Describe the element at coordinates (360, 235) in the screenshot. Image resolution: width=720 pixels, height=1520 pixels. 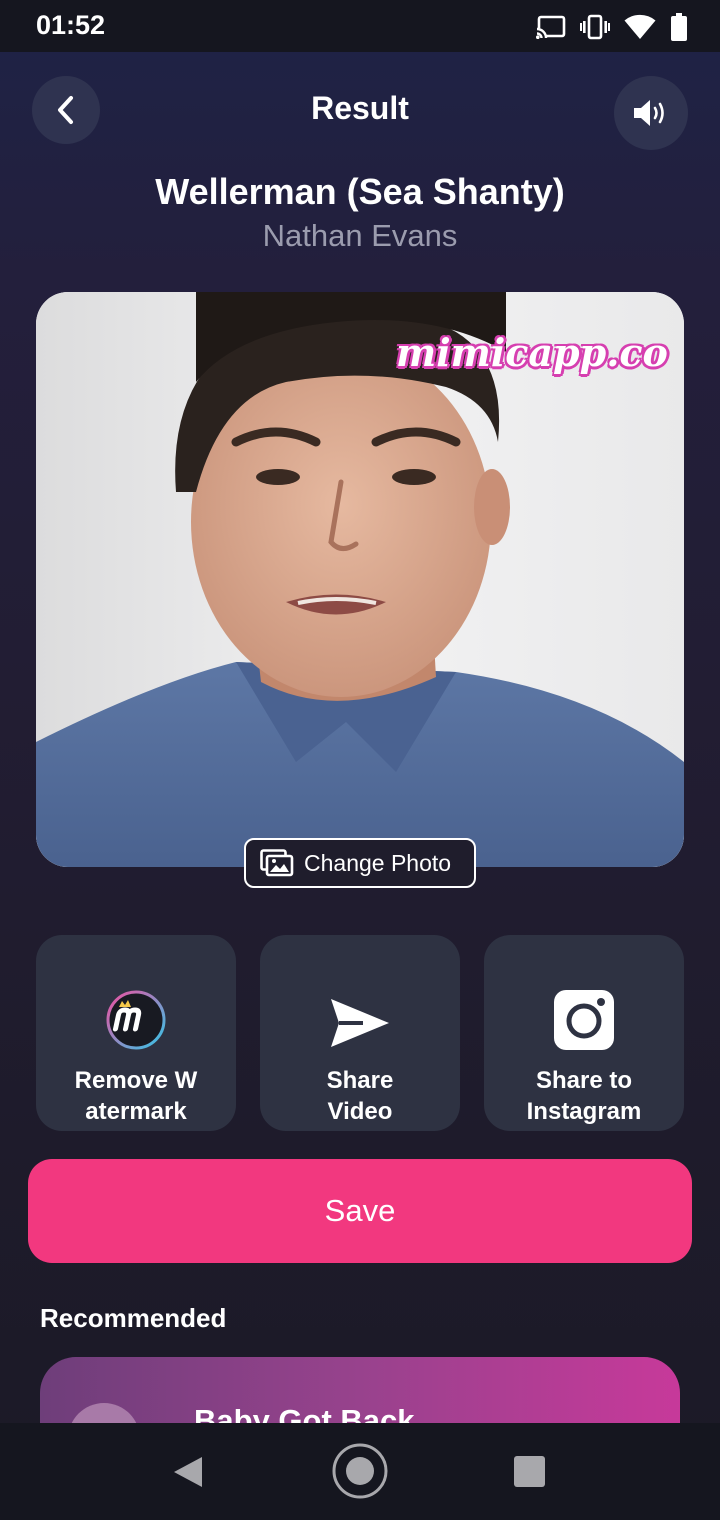
I see `song-artist: Nathan Evans` at that location.